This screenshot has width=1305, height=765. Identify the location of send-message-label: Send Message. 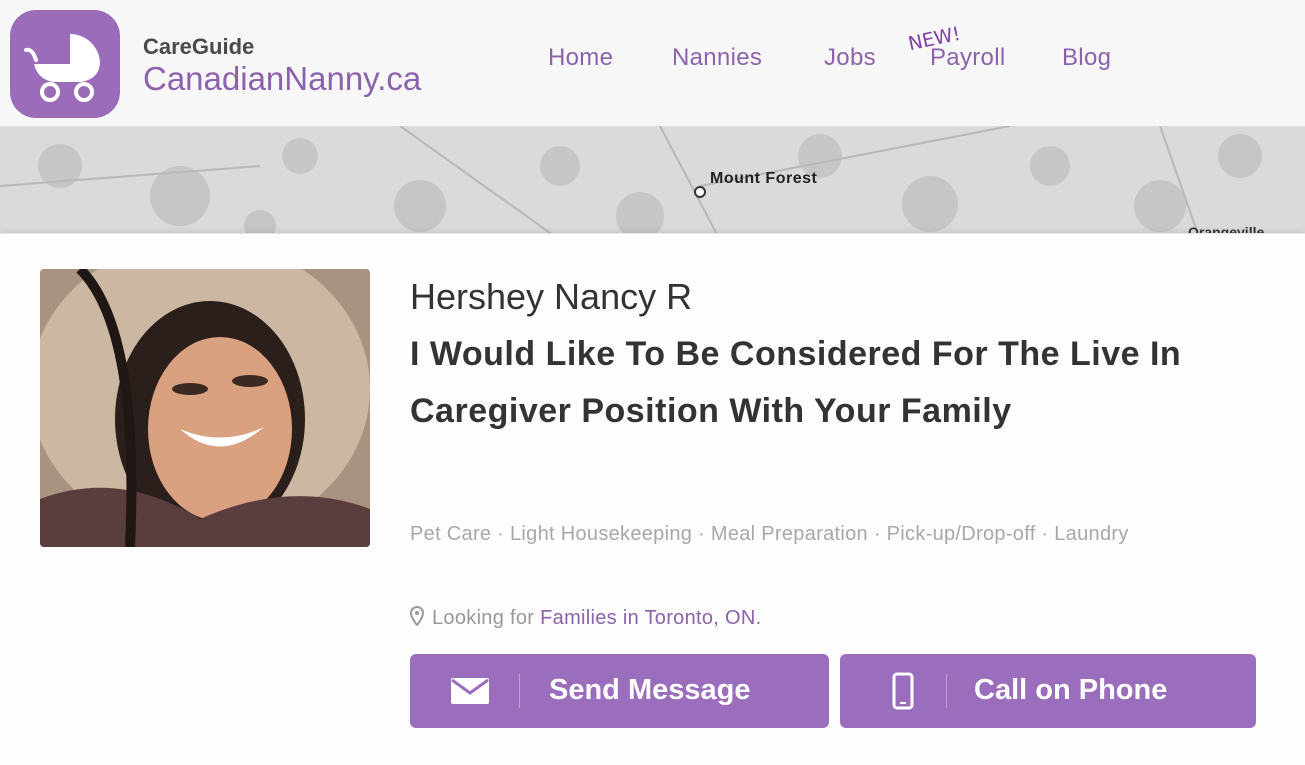
(650, 690).